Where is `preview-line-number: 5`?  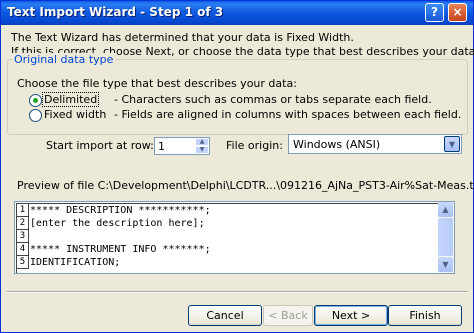
preview-line-number: 5 is located at coordinates (23, 262).